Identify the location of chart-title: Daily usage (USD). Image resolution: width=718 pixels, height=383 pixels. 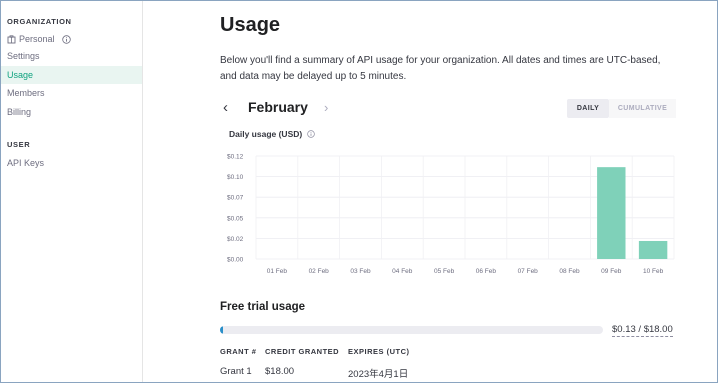
(272, 134).